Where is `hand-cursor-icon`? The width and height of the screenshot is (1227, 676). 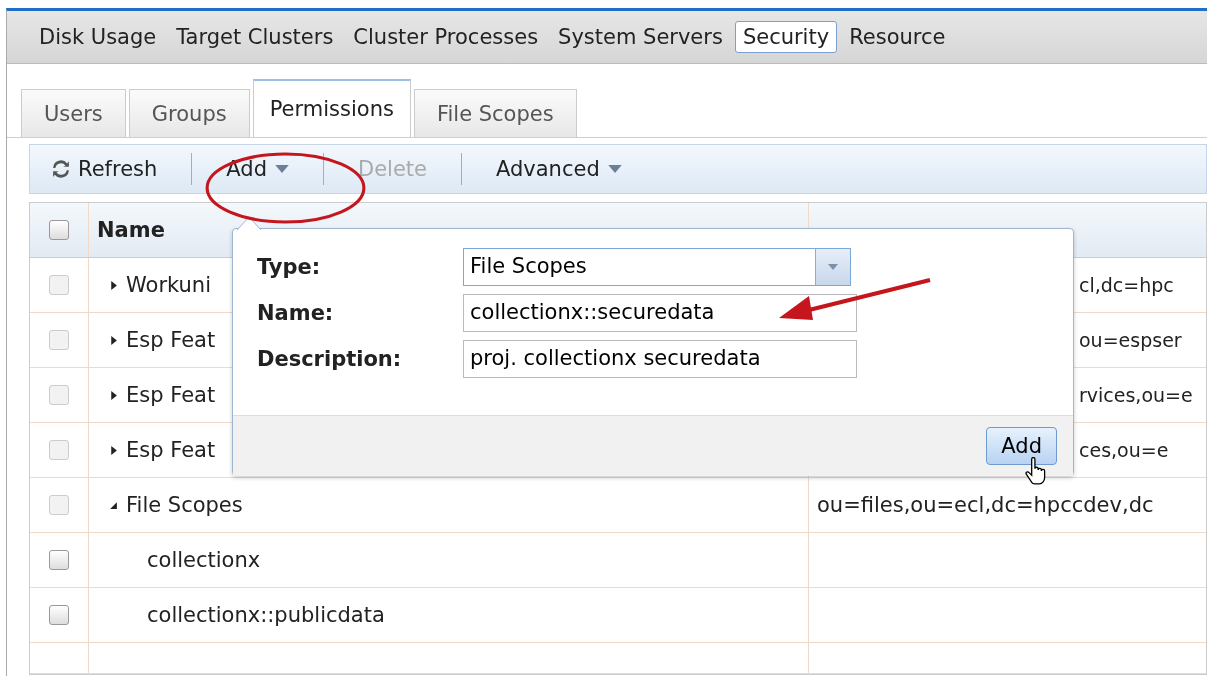
hand-cursor-icon is located at coordinates (1036, 471).